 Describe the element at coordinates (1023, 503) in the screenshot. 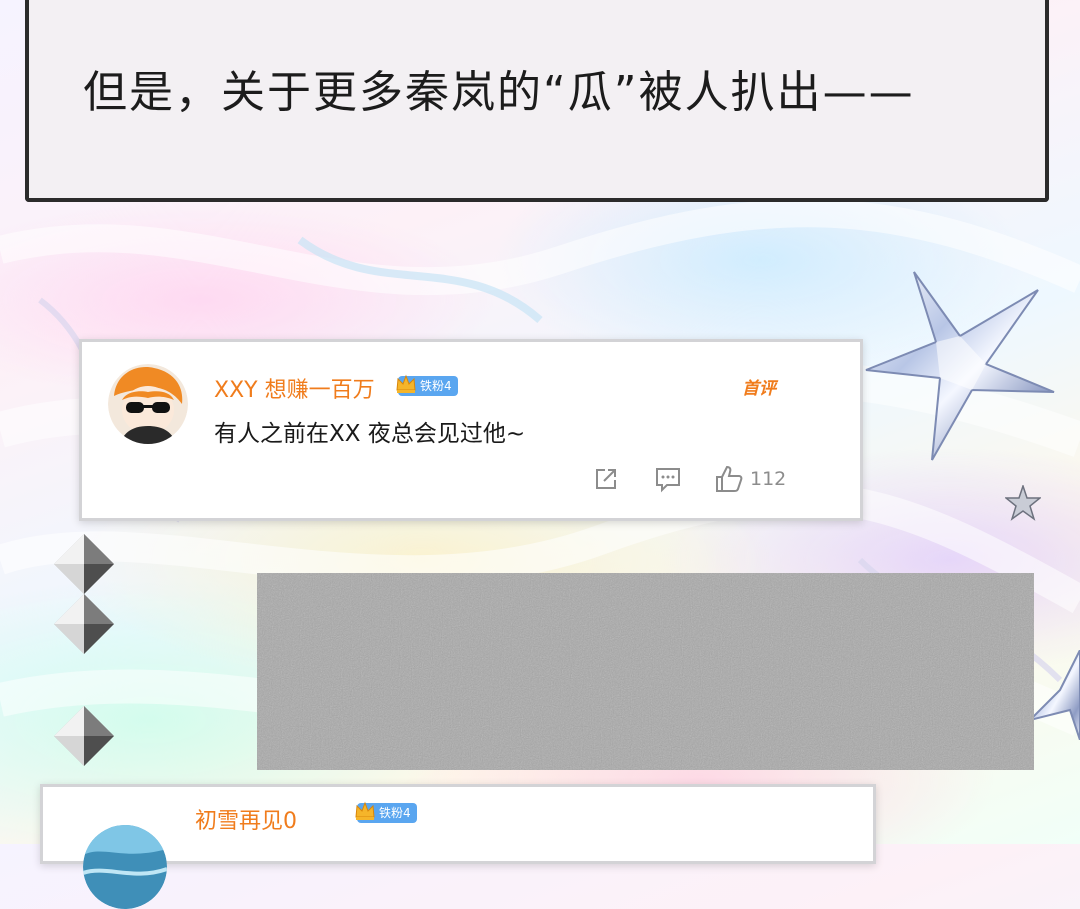

I see `small-star-icon` at that location.